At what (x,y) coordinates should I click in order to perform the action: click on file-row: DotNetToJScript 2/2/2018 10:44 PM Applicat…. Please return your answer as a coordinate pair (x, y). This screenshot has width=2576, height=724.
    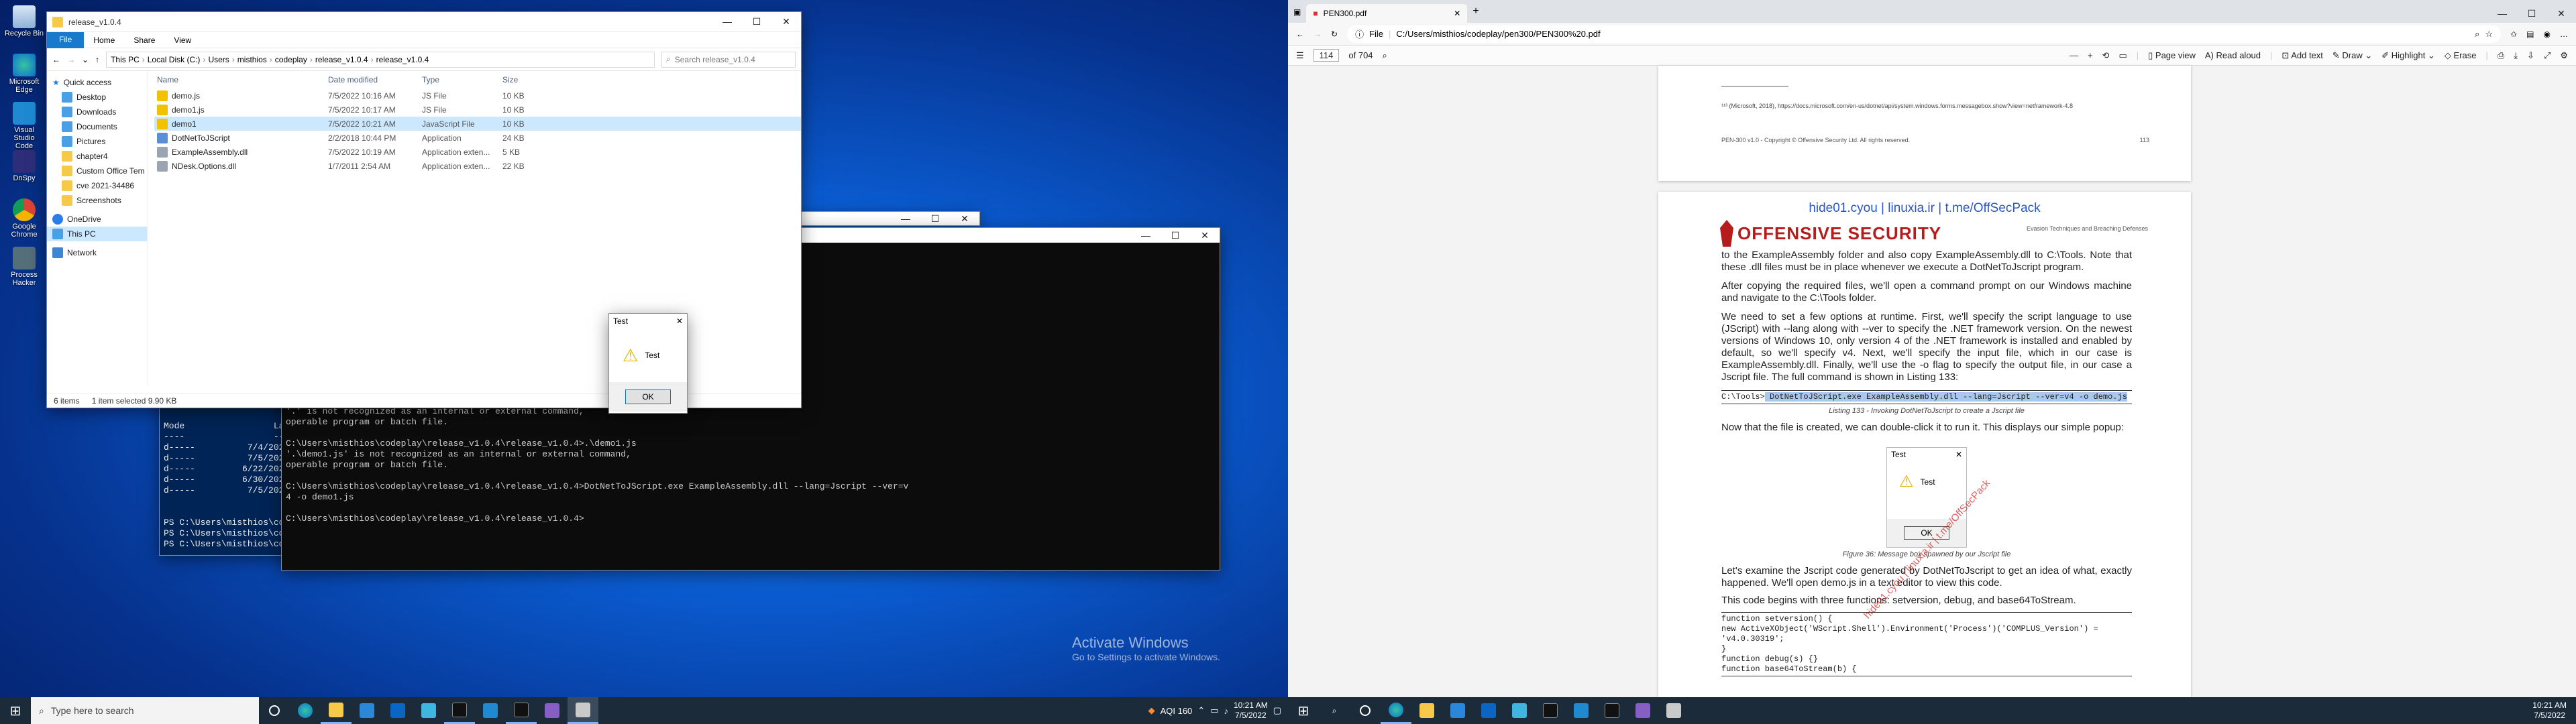
    Looking at the image, I should click on (477, 138).